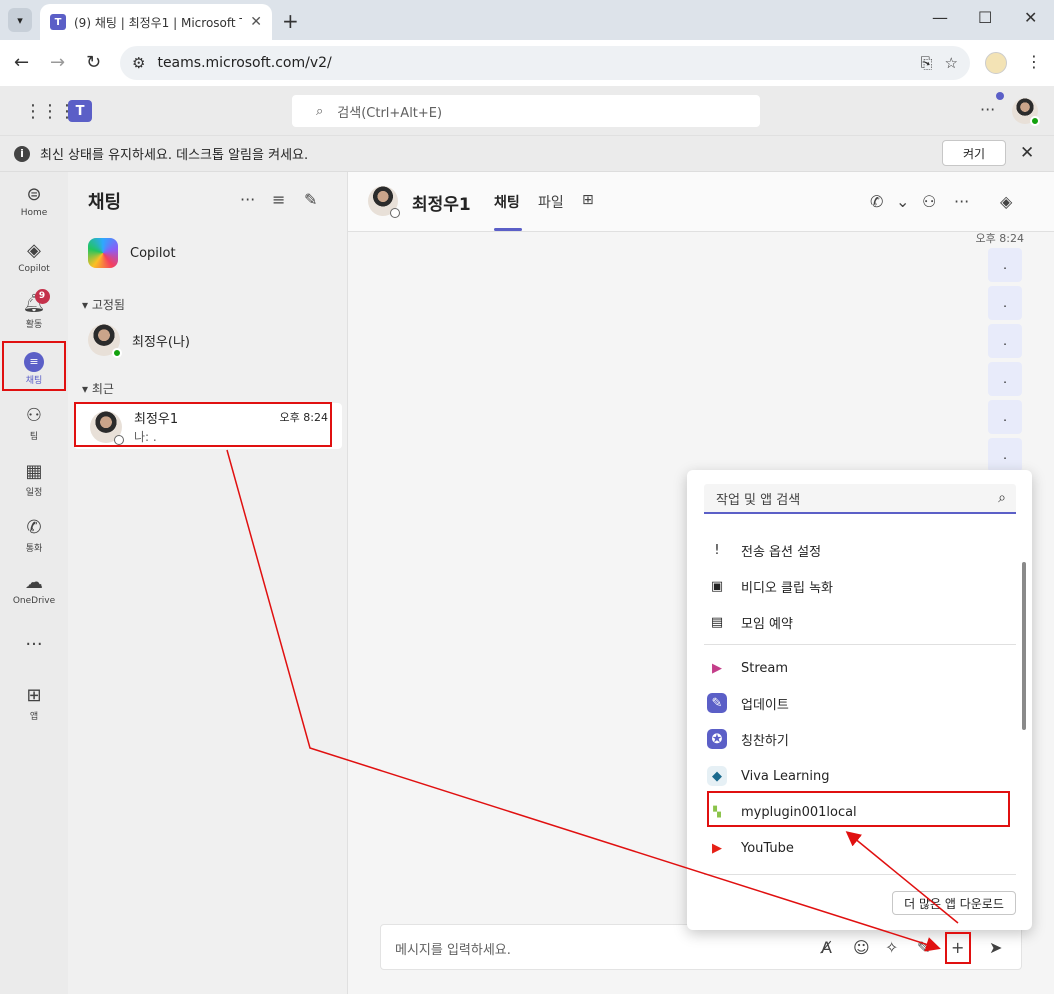 The height and width of the screenshot is (994, 1054). I want to click on tab-title: (9) 채팅 | 최정우1 | Microsoft Teams, so click(158, 22).